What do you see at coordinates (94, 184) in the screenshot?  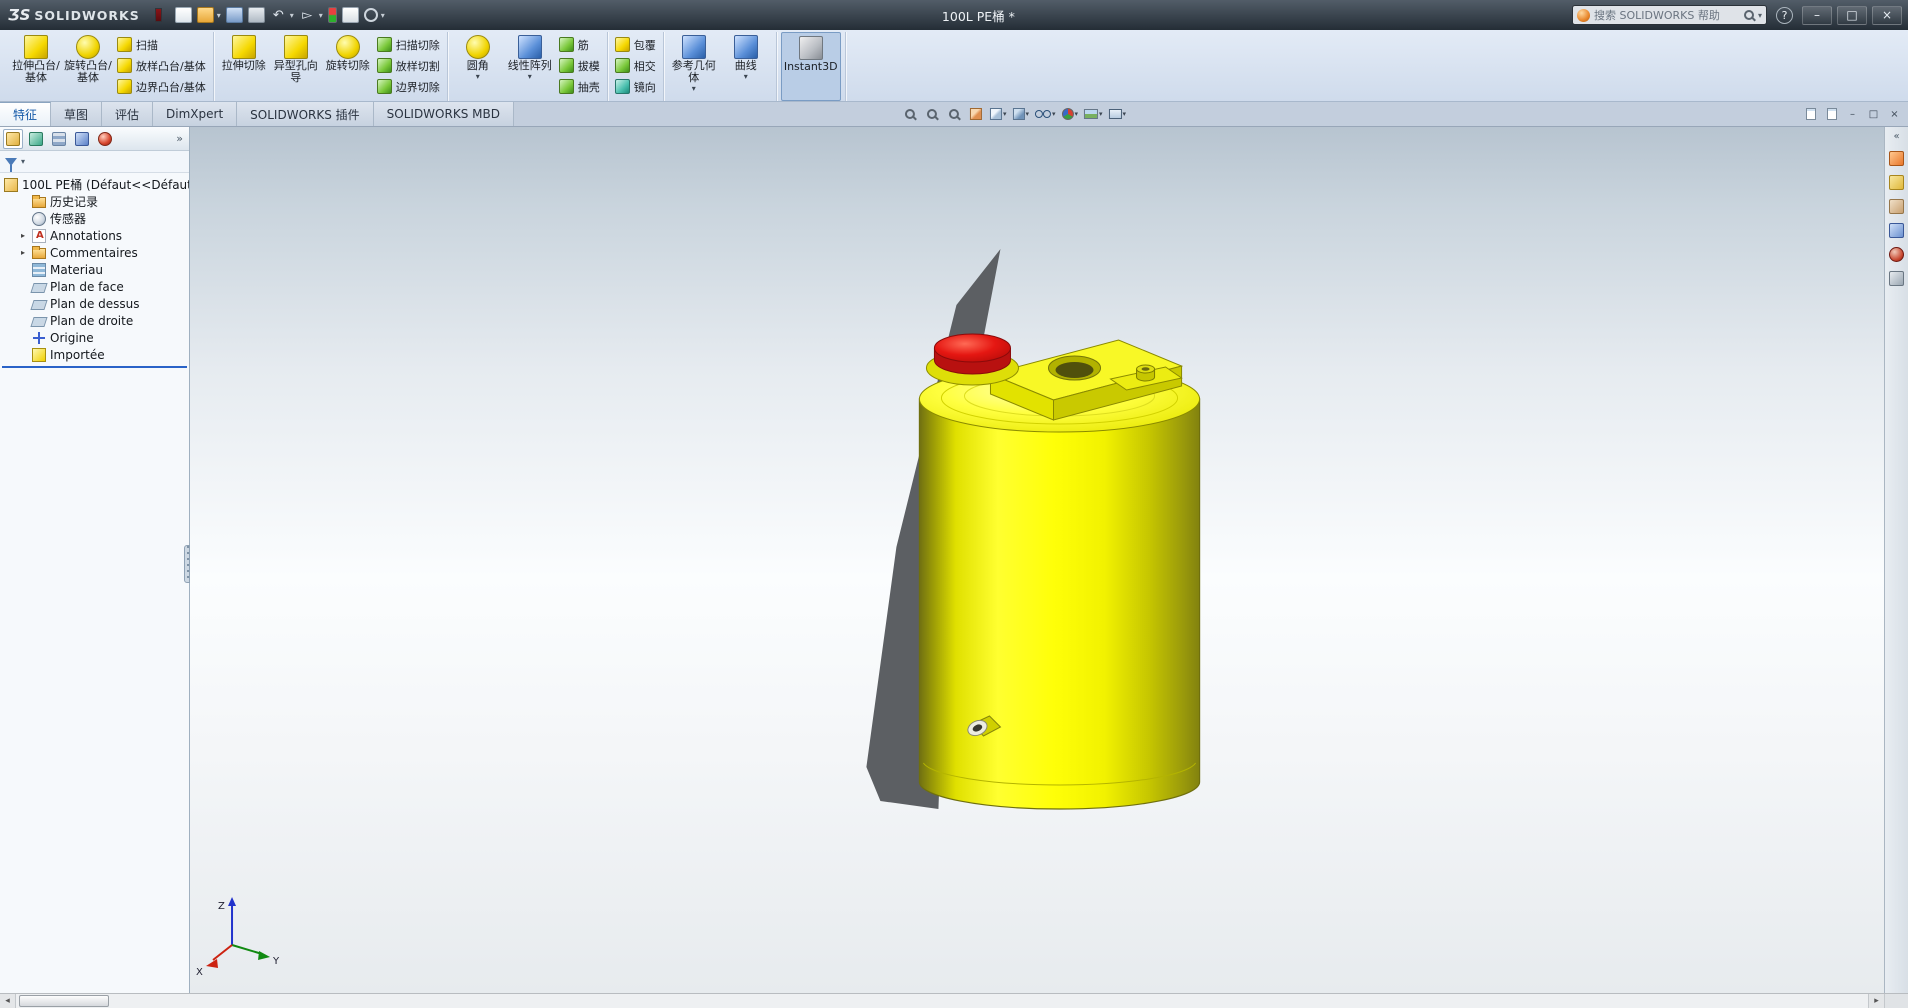 I see `tree-root: 100L PE桶 (Défaut<<Défaut` at bounding box center [94, 184].